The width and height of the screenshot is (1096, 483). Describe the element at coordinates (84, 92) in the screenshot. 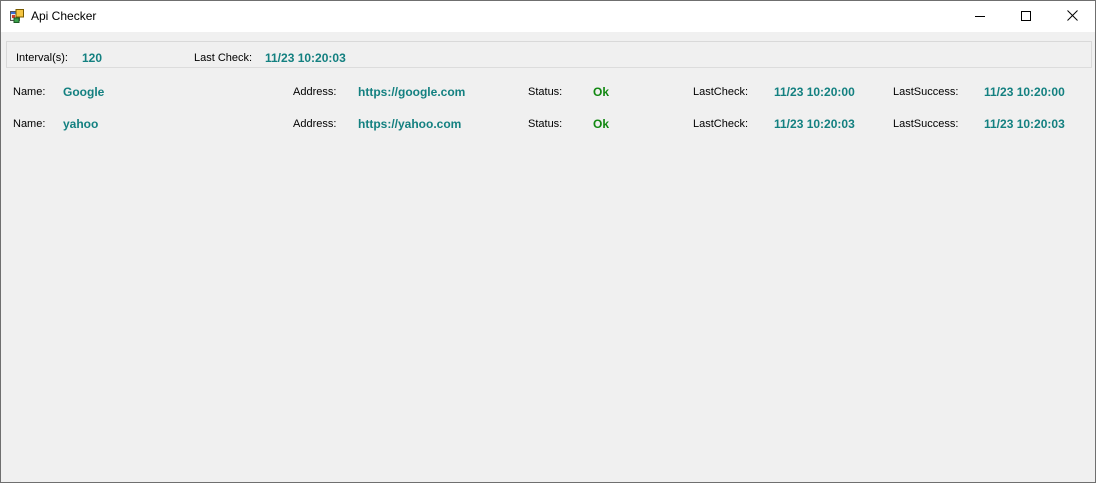

I see `api-name-value: Google` at that location.